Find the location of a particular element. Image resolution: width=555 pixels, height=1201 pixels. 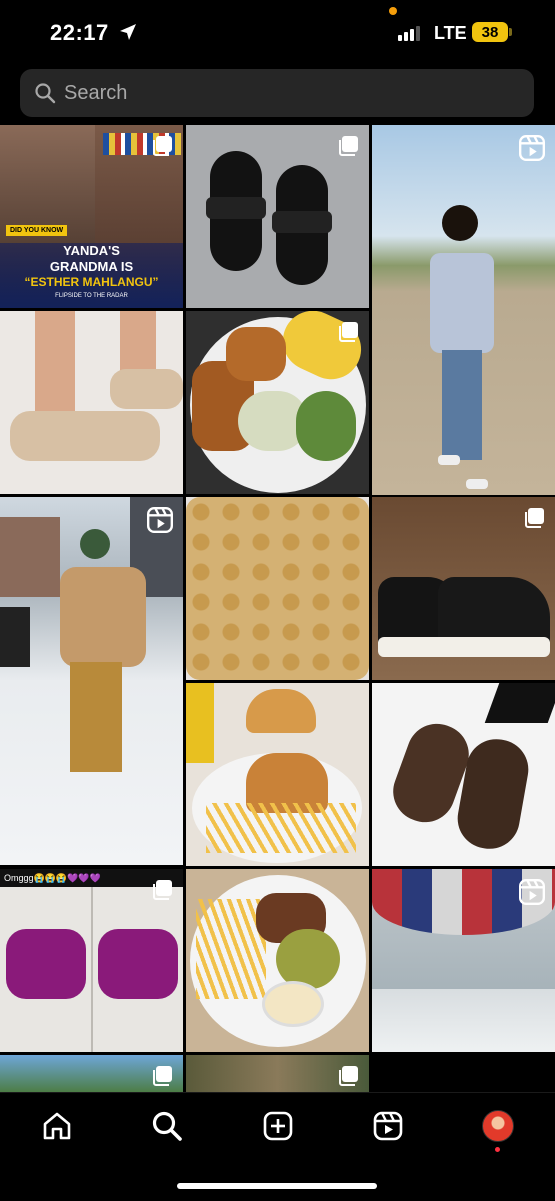

nav-home is located at coordinates (57, 1126).